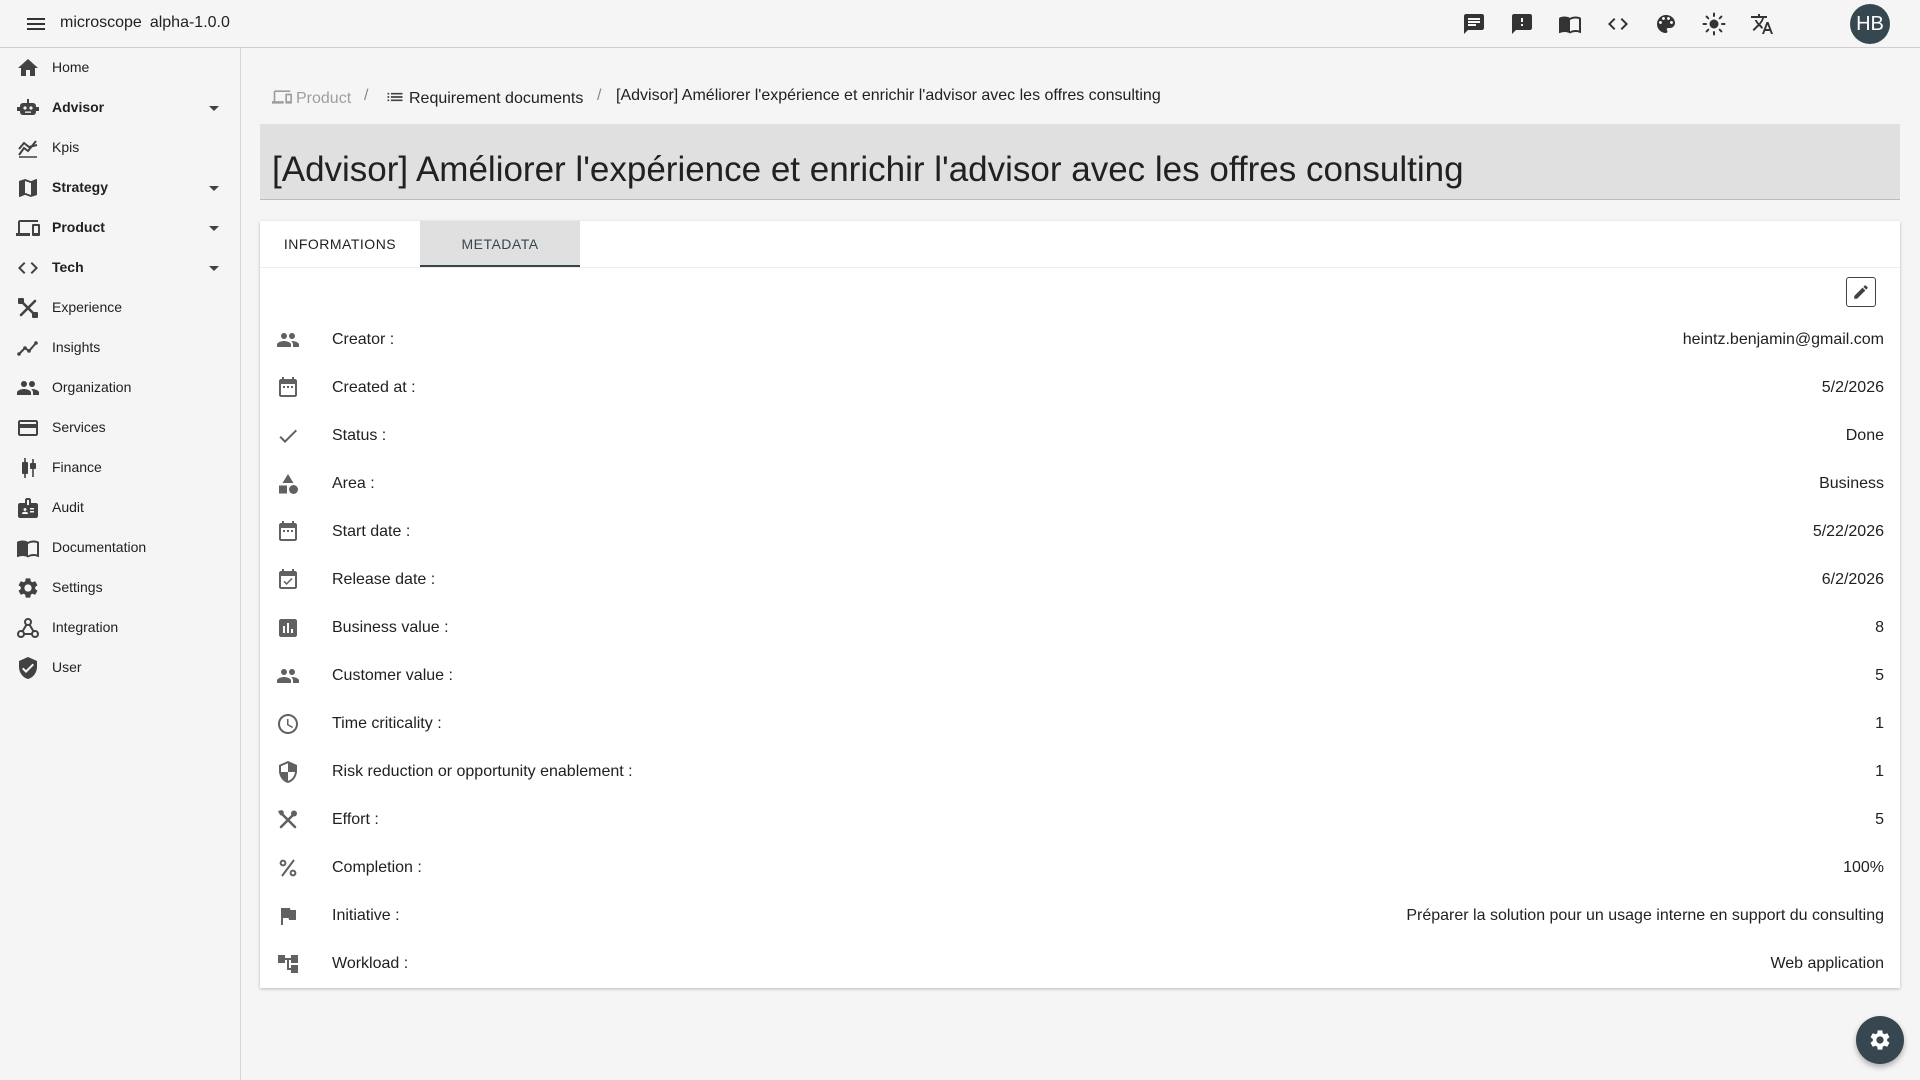  What do you see at coordinates (1080, 267) in the screenshot?
I see `tabs-divider` at bounding box center [1080, 267].